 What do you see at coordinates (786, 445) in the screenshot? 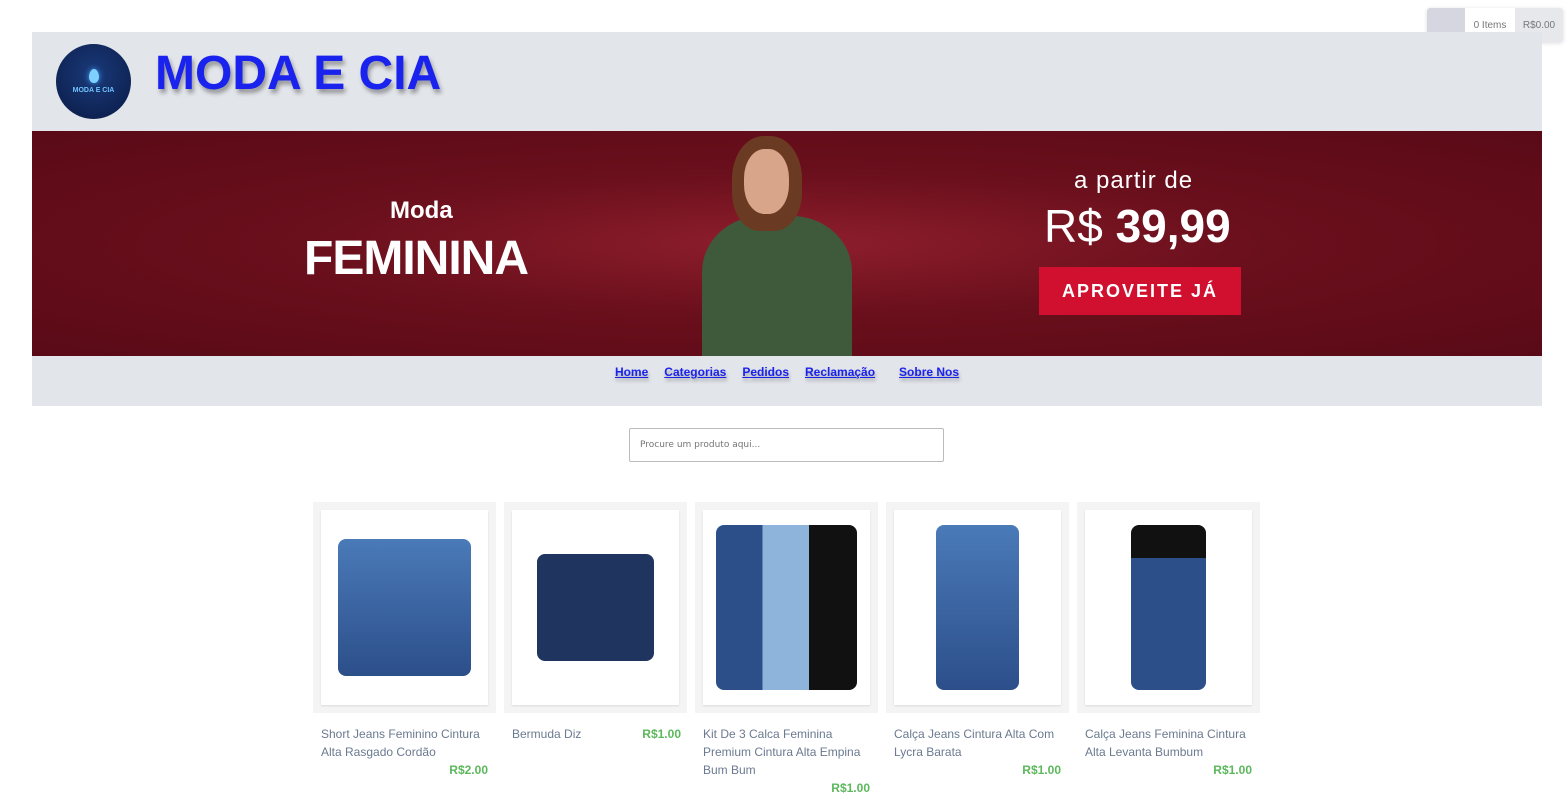
I see `search-input` at bounding box center [786, 445].